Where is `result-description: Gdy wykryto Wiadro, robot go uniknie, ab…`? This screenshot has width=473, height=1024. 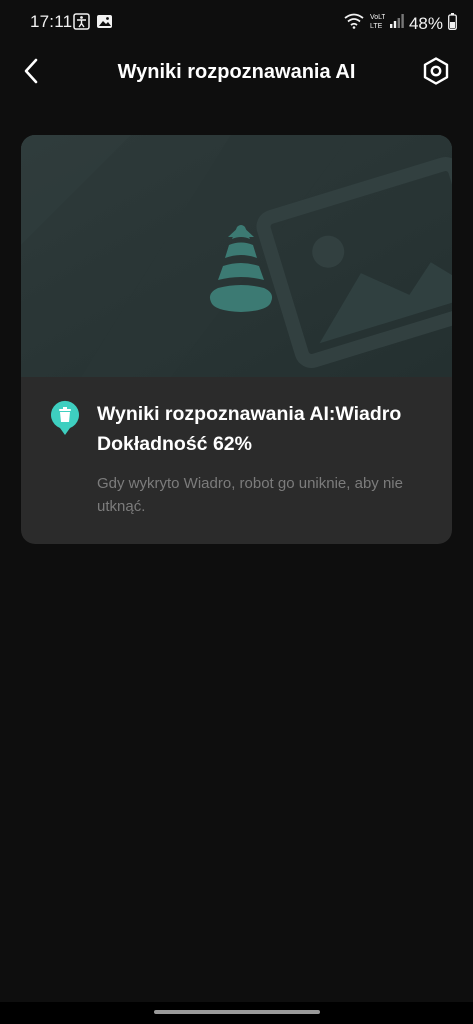
result-description: Gdy wykryto Wiadro, robot go uniknie, ab… is located at coordinates (250, 495).